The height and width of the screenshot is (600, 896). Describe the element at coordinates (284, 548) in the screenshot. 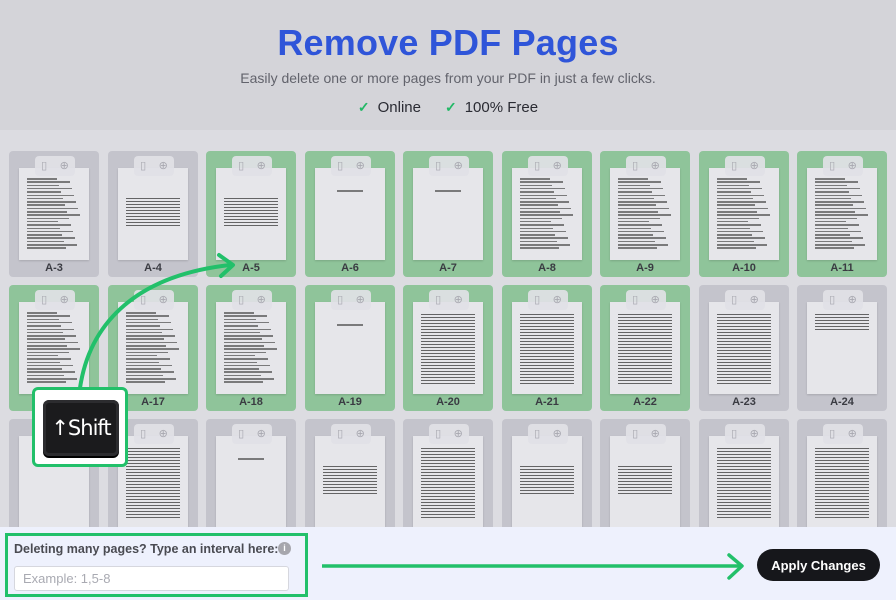

I see `info-icon: i` at that location.